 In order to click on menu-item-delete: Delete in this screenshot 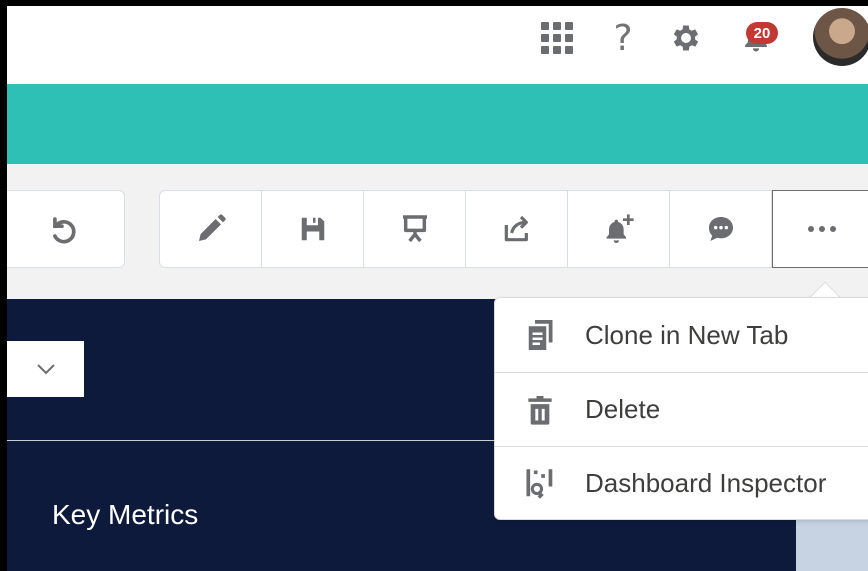, I will do `click(681, 409)`.